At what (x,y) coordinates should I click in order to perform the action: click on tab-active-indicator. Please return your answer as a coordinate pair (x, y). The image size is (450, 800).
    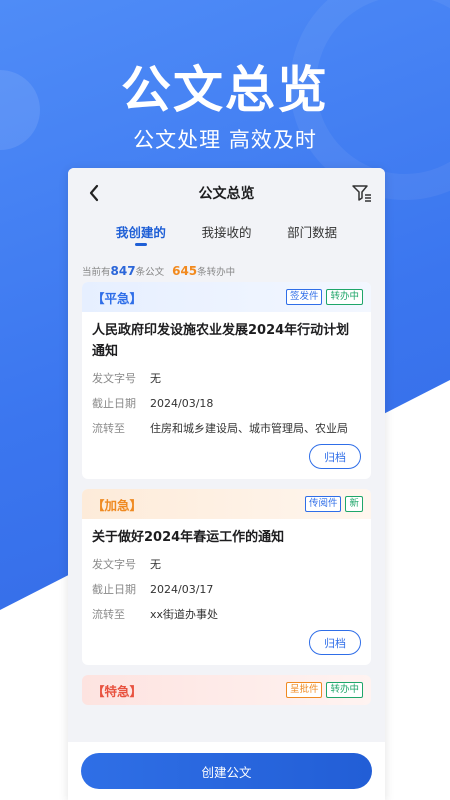
    Looking at the image, I should click on (140, 244).